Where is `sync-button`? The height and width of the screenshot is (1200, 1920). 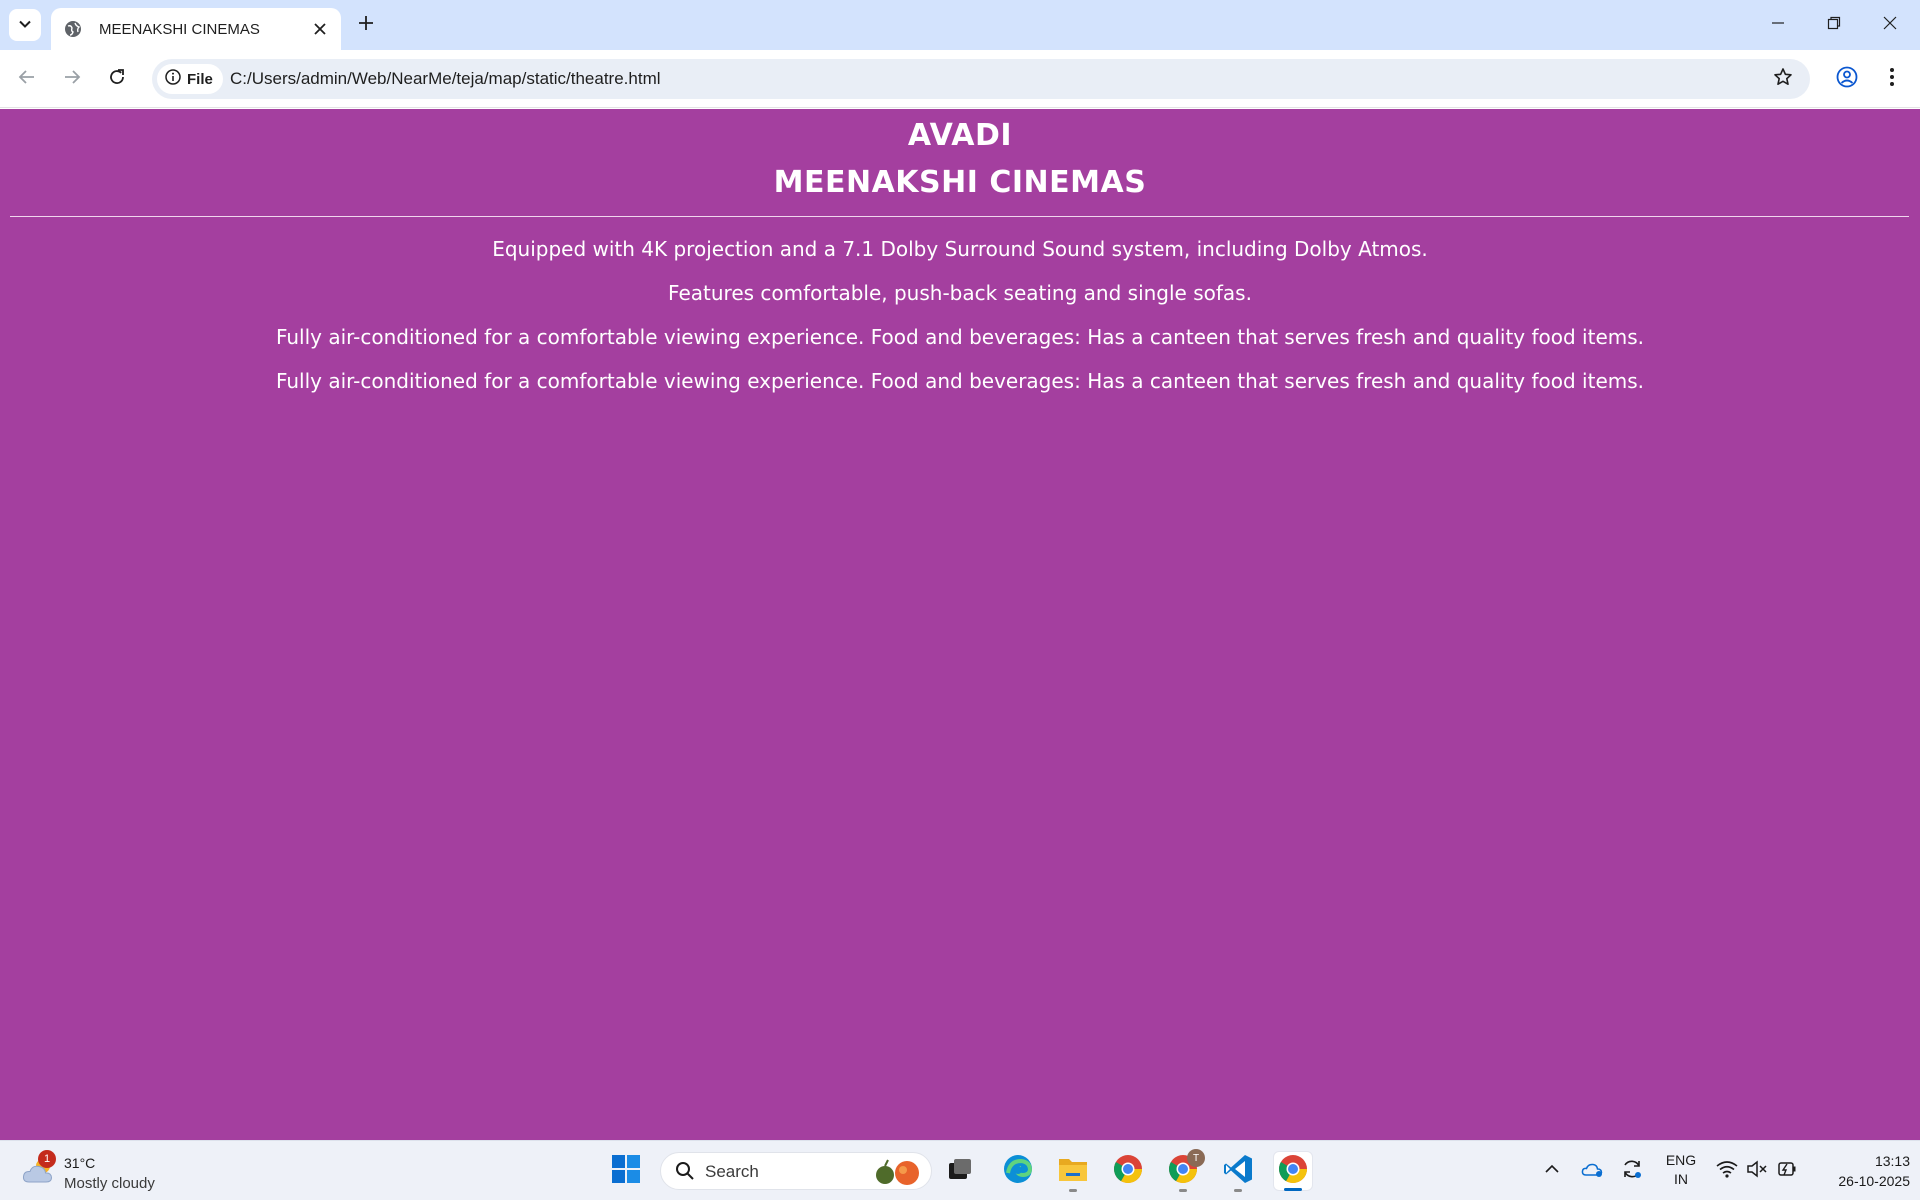
sync-button is located at coordinates (1632, 1171).